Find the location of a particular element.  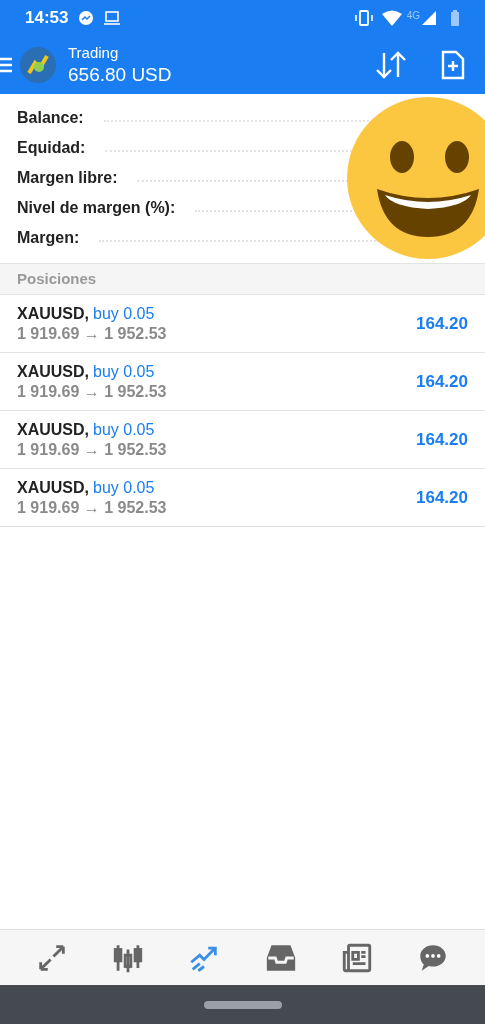

account-balance: 656.80 USD is located at coordinates (120, 74).